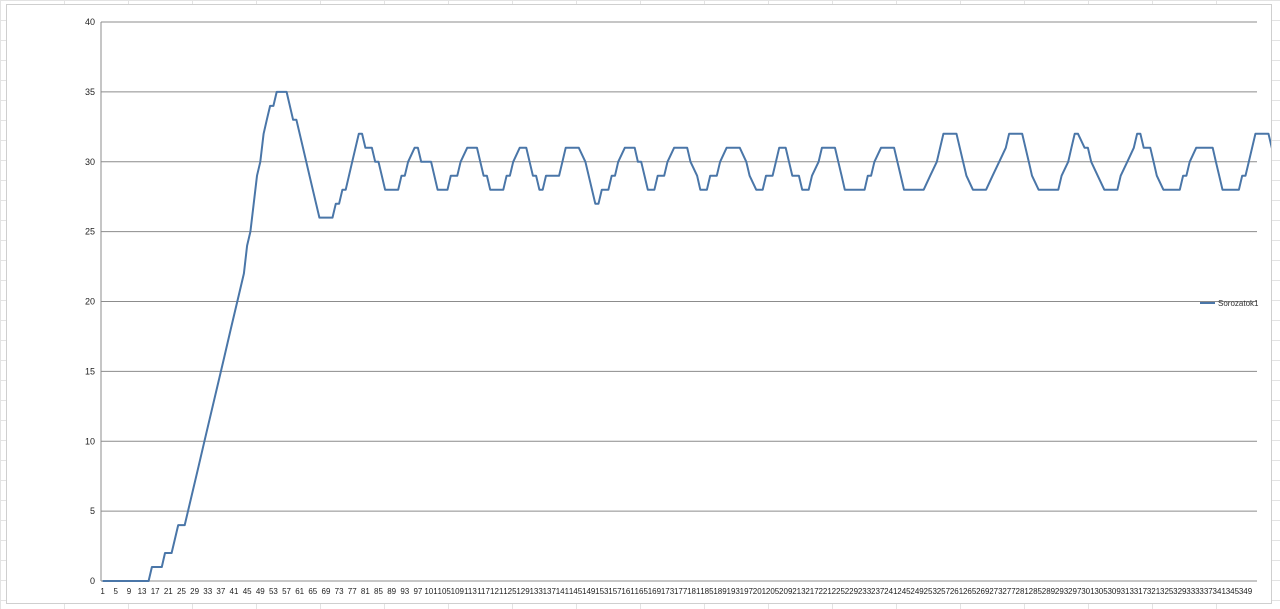  What do you see at coordinates (404, 591) in the screenshot?
I see `x-tick-label: 93` at bounding box center [404, 591].